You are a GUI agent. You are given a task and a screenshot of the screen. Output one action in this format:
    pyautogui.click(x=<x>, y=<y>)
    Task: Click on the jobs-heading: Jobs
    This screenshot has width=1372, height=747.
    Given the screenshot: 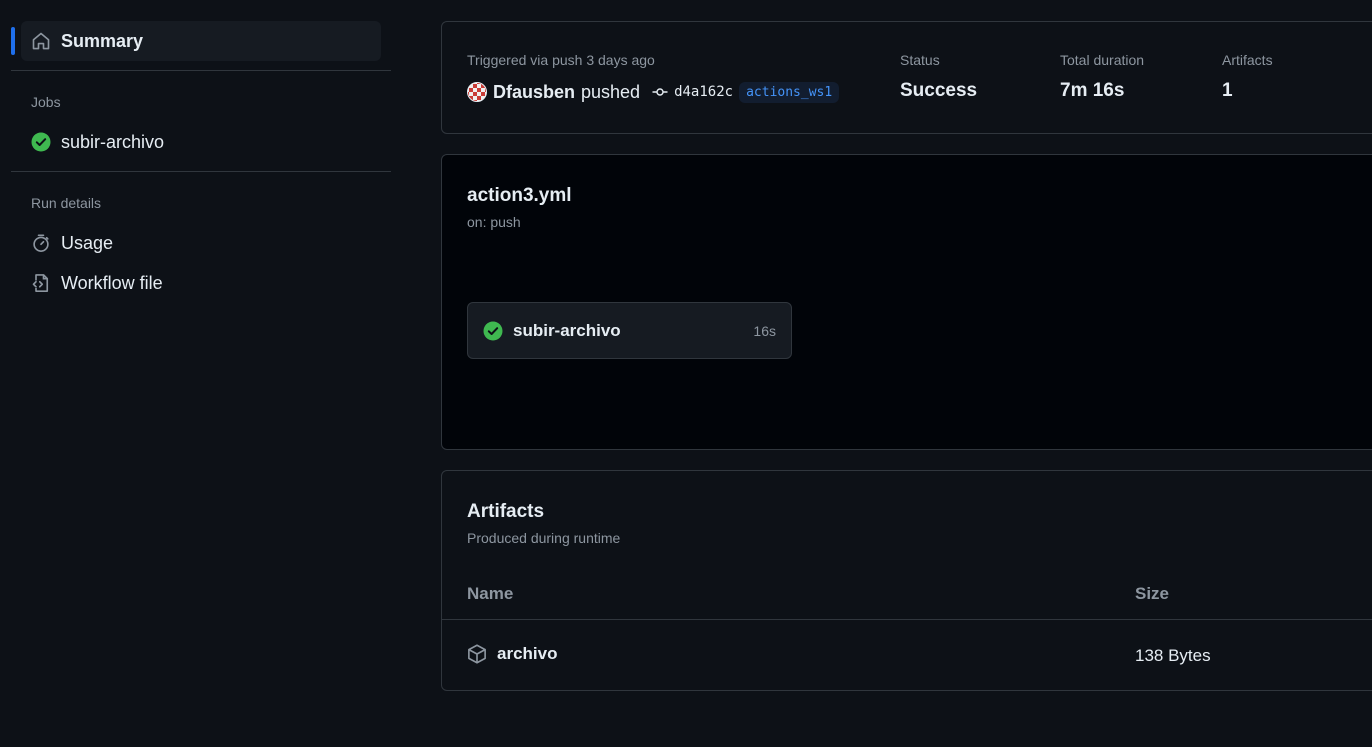 What is the action you would take?
    pyautogui.click(x=46, y=102)
    